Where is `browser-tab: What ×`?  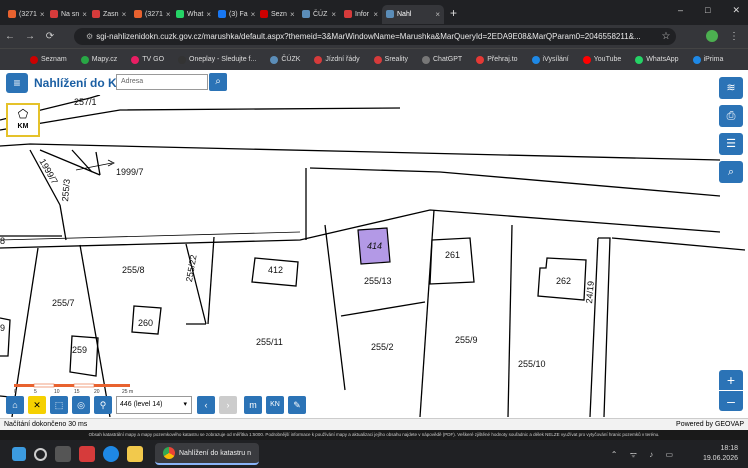 browser-tab: What × is located at coordinates (193, 14).